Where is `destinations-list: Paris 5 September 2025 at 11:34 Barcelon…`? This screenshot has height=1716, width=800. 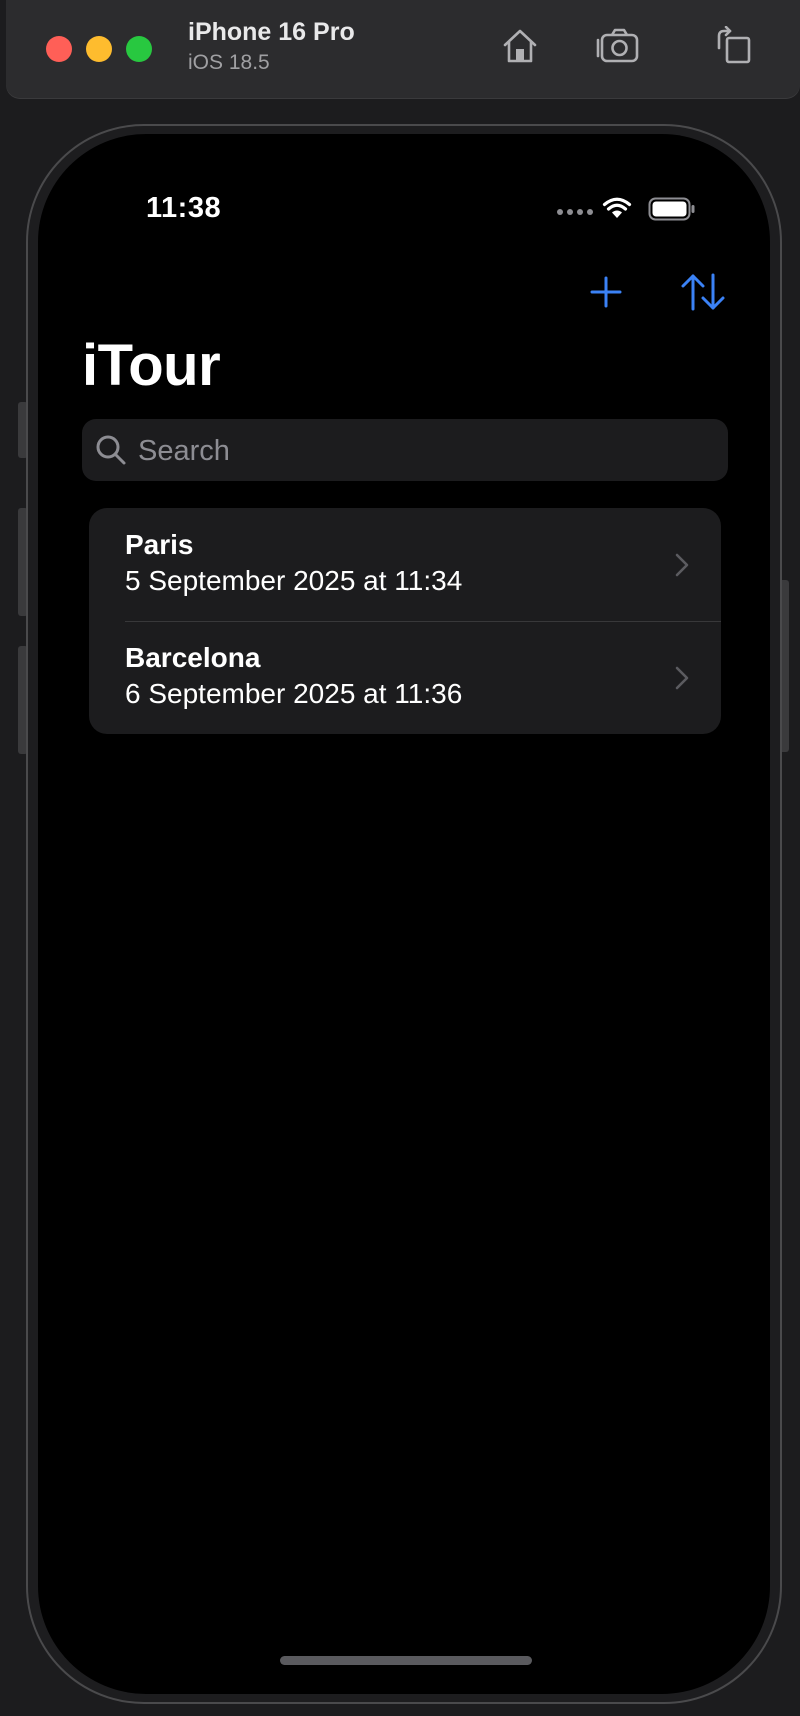 destinations-list: Paris 5 September 2025 at 11:34 Barcelon… is located at coordinates (405, 621).